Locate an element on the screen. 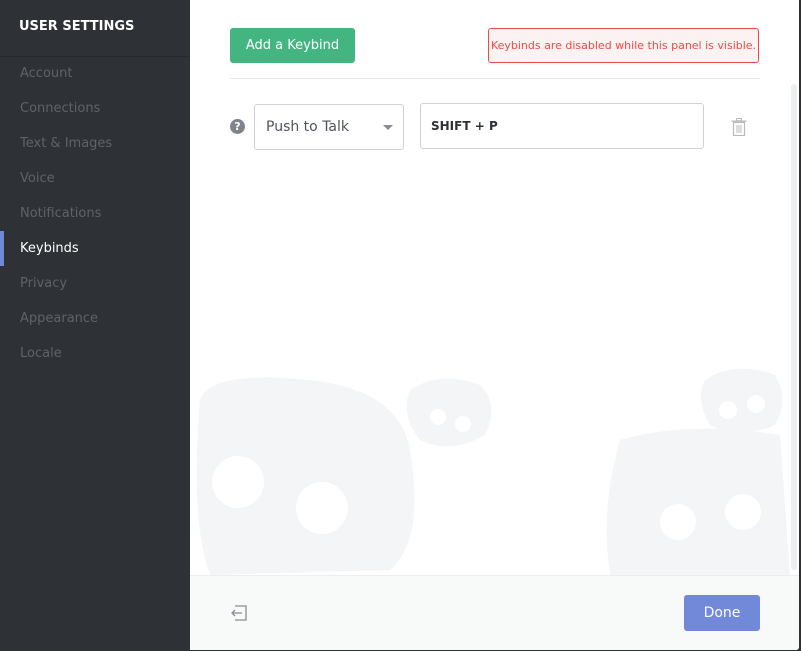 The height and width of the screenshot is (651, 801). sidebar-item-notifications: Notifications is located at coordinates (95, 213).